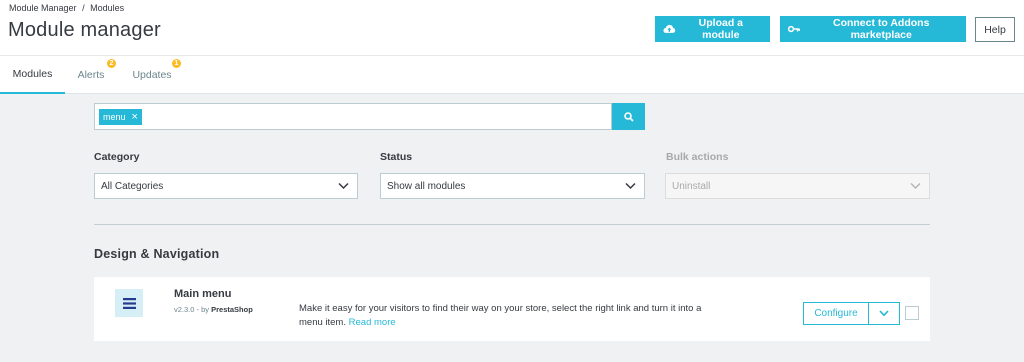 This screenshot has height=362, width=1024. What do you see at coordinates (84, 30) in the screenshot?
I see `page-title: Module manager` at bounding box center [84, 30].